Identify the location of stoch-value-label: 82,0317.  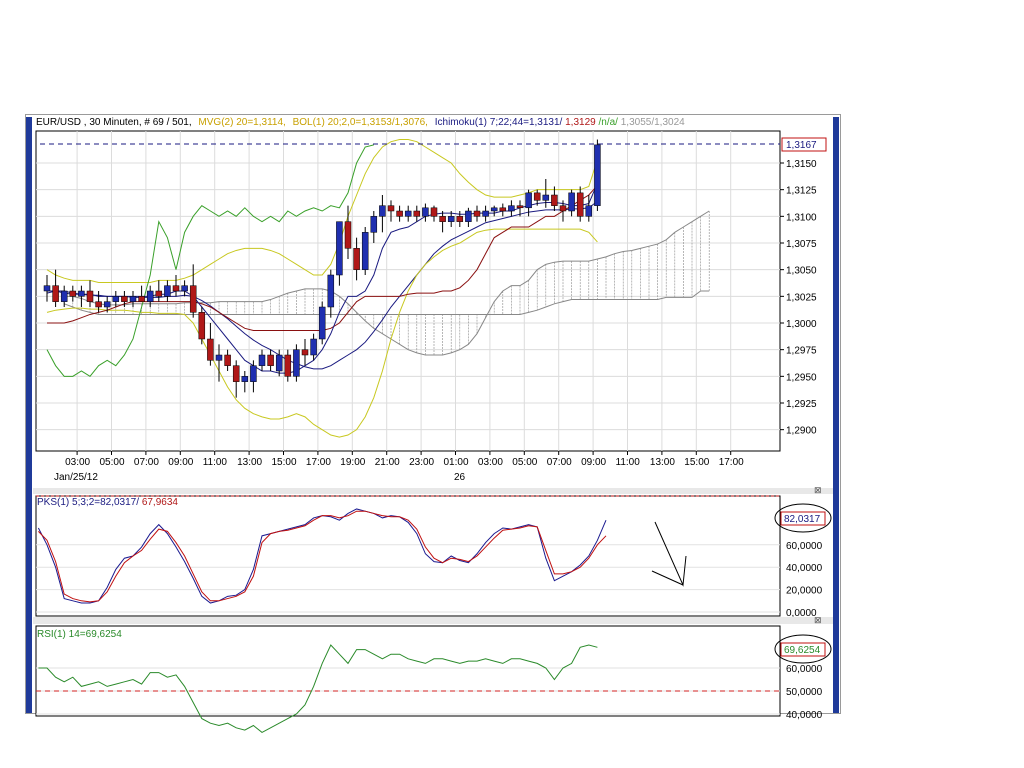
(802, 519).